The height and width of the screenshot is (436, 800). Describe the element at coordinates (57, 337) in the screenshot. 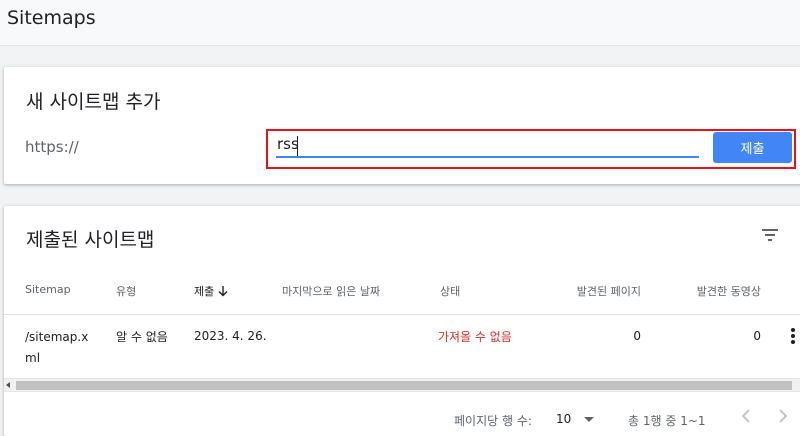

I see `cell-sitemap-line1: /sitemap.x` at that location.